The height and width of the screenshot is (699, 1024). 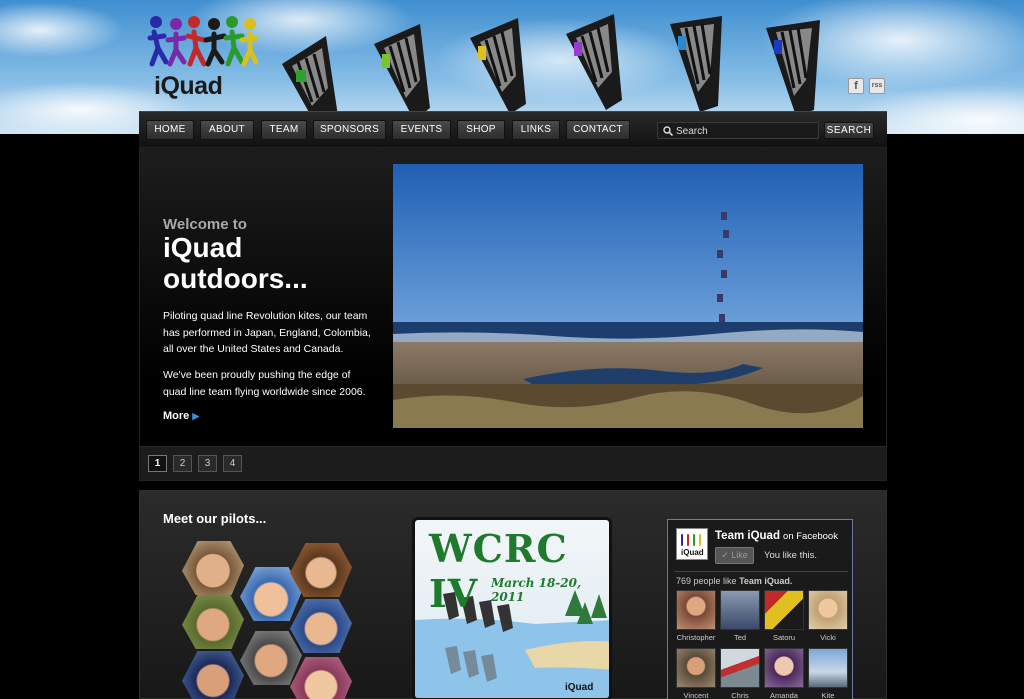 What do you see at coordinates (232, 463) in the screenshot?
I see `slide-page-4: 4` at bounding box center [232, 463].